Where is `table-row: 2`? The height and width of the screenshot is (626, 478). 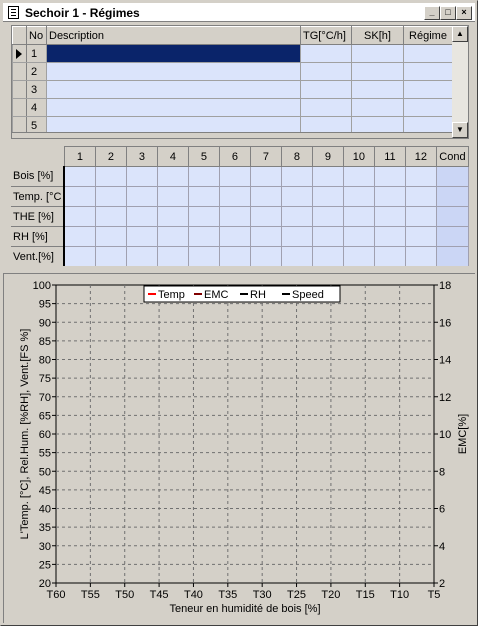 table-row: 2 is located at coordinates (232, 71).